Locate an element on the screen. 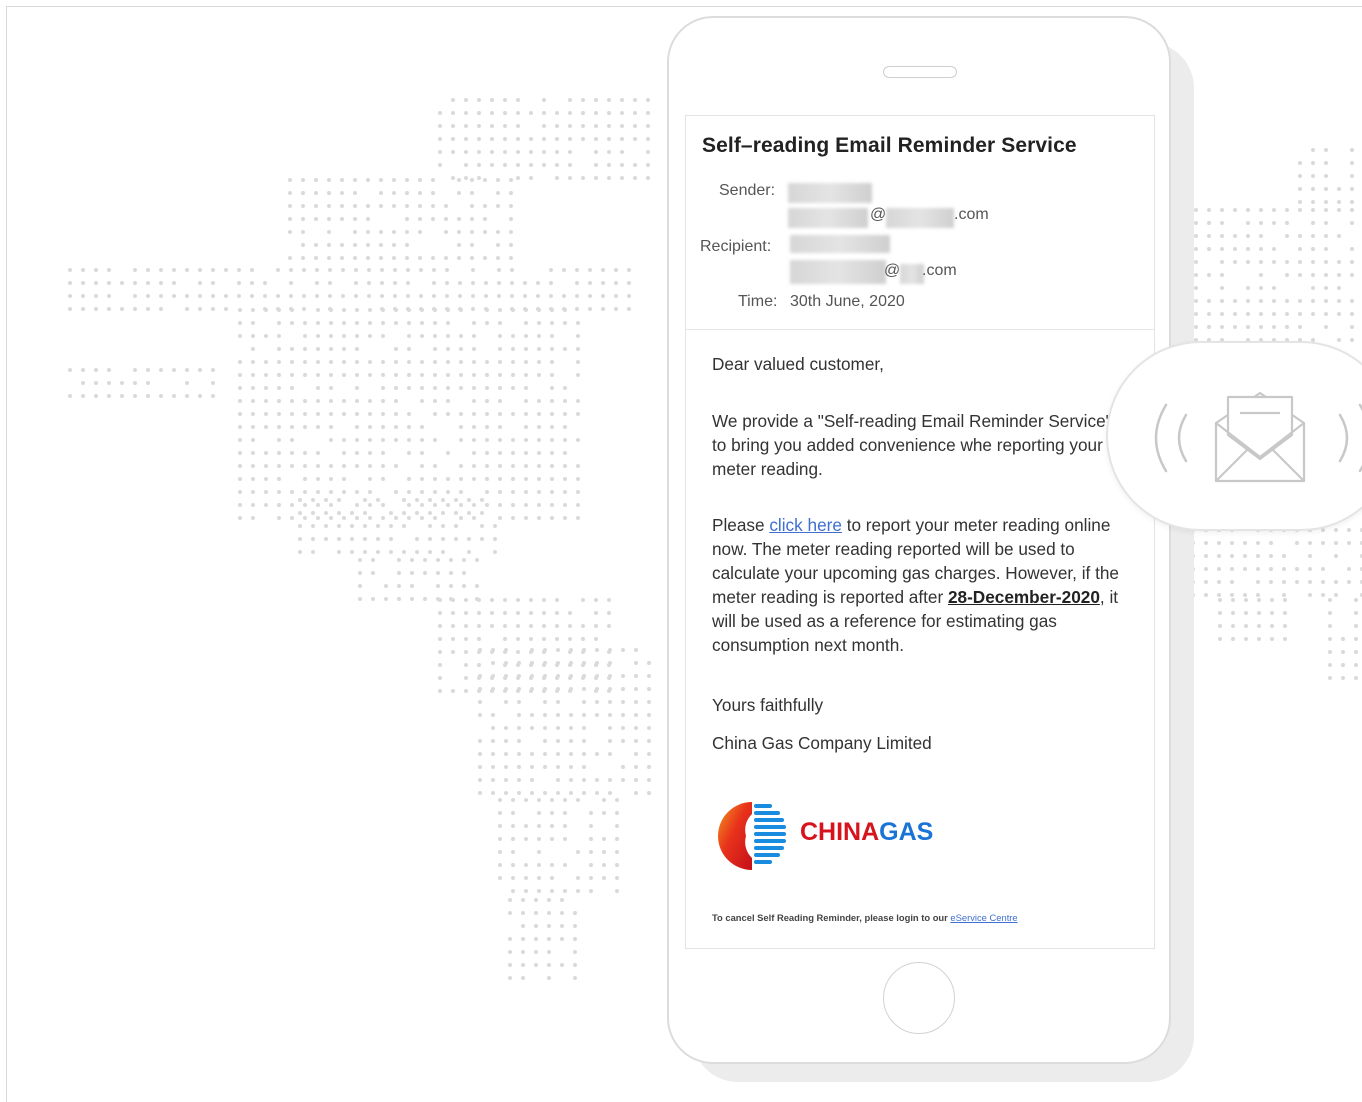  greeting: Dear valued customer, is located at coordinates (798, 364).